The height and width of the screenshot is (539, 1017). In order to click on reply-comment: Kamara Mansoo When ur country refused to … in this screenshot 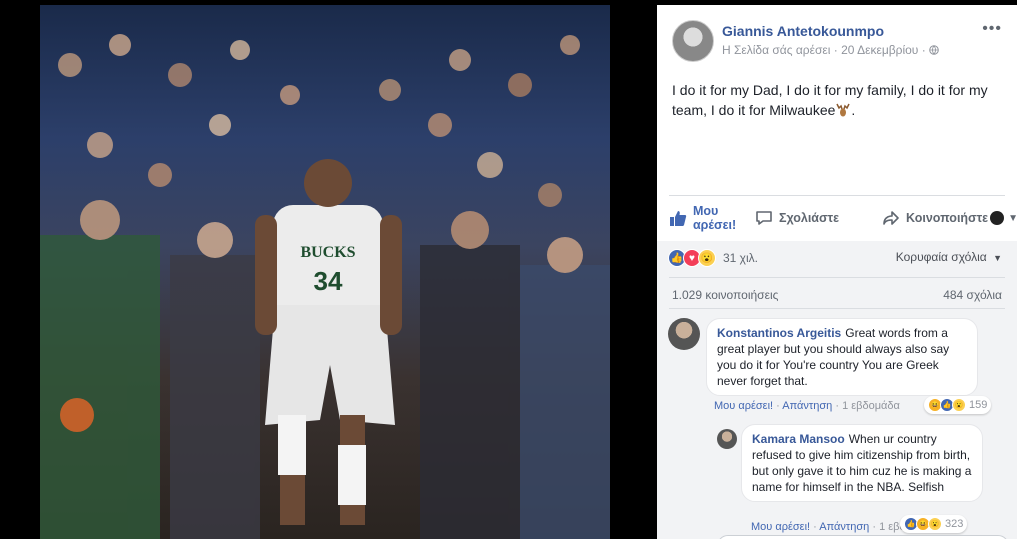, I will do `click(865, 479)`.